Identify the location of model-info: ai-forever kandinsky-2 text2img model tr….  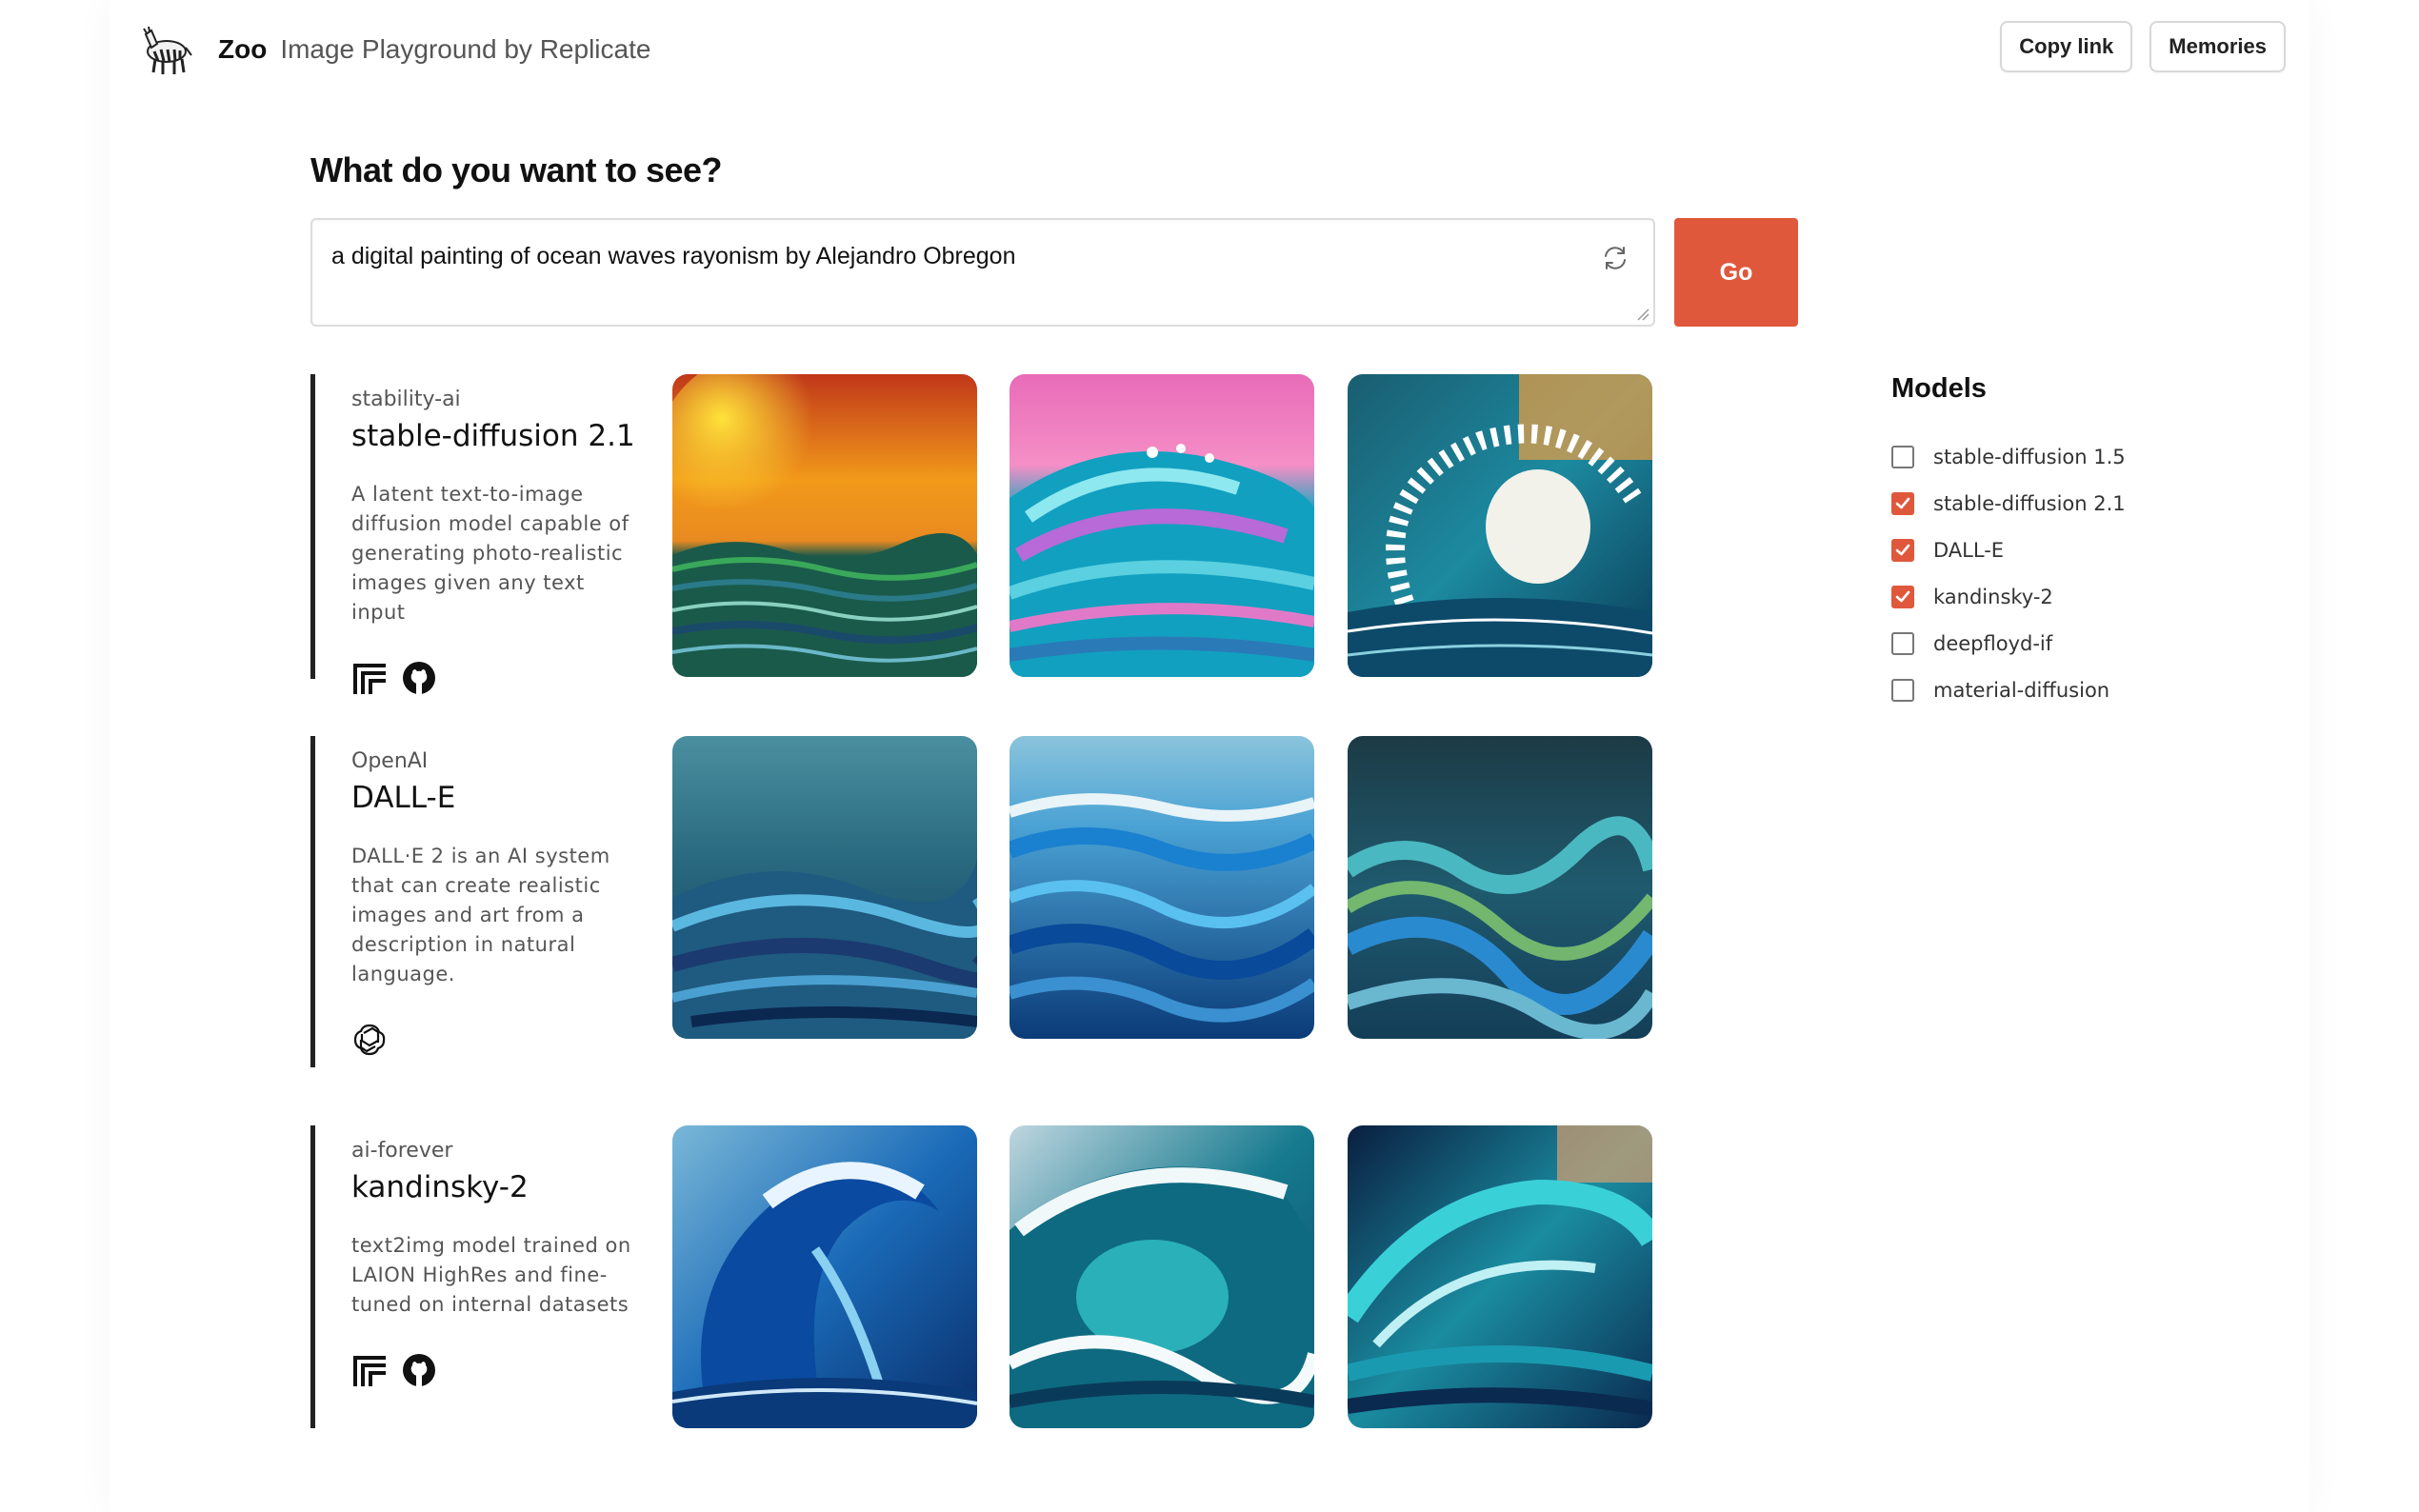
(481, 1276).